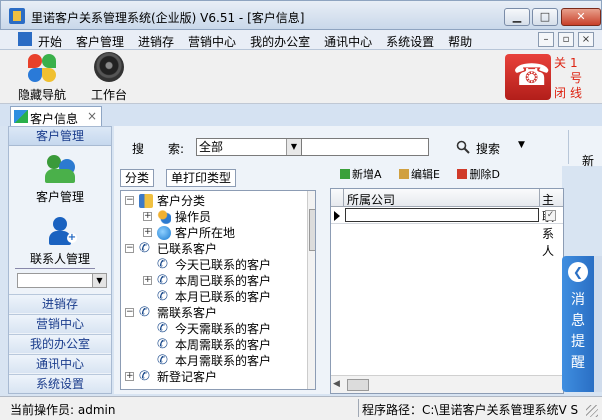  What do you see at coordinates (213, 249) in the screenshot?
I see `tree-node: − ✆ 已联系客户` at bounding box center [213, 249].